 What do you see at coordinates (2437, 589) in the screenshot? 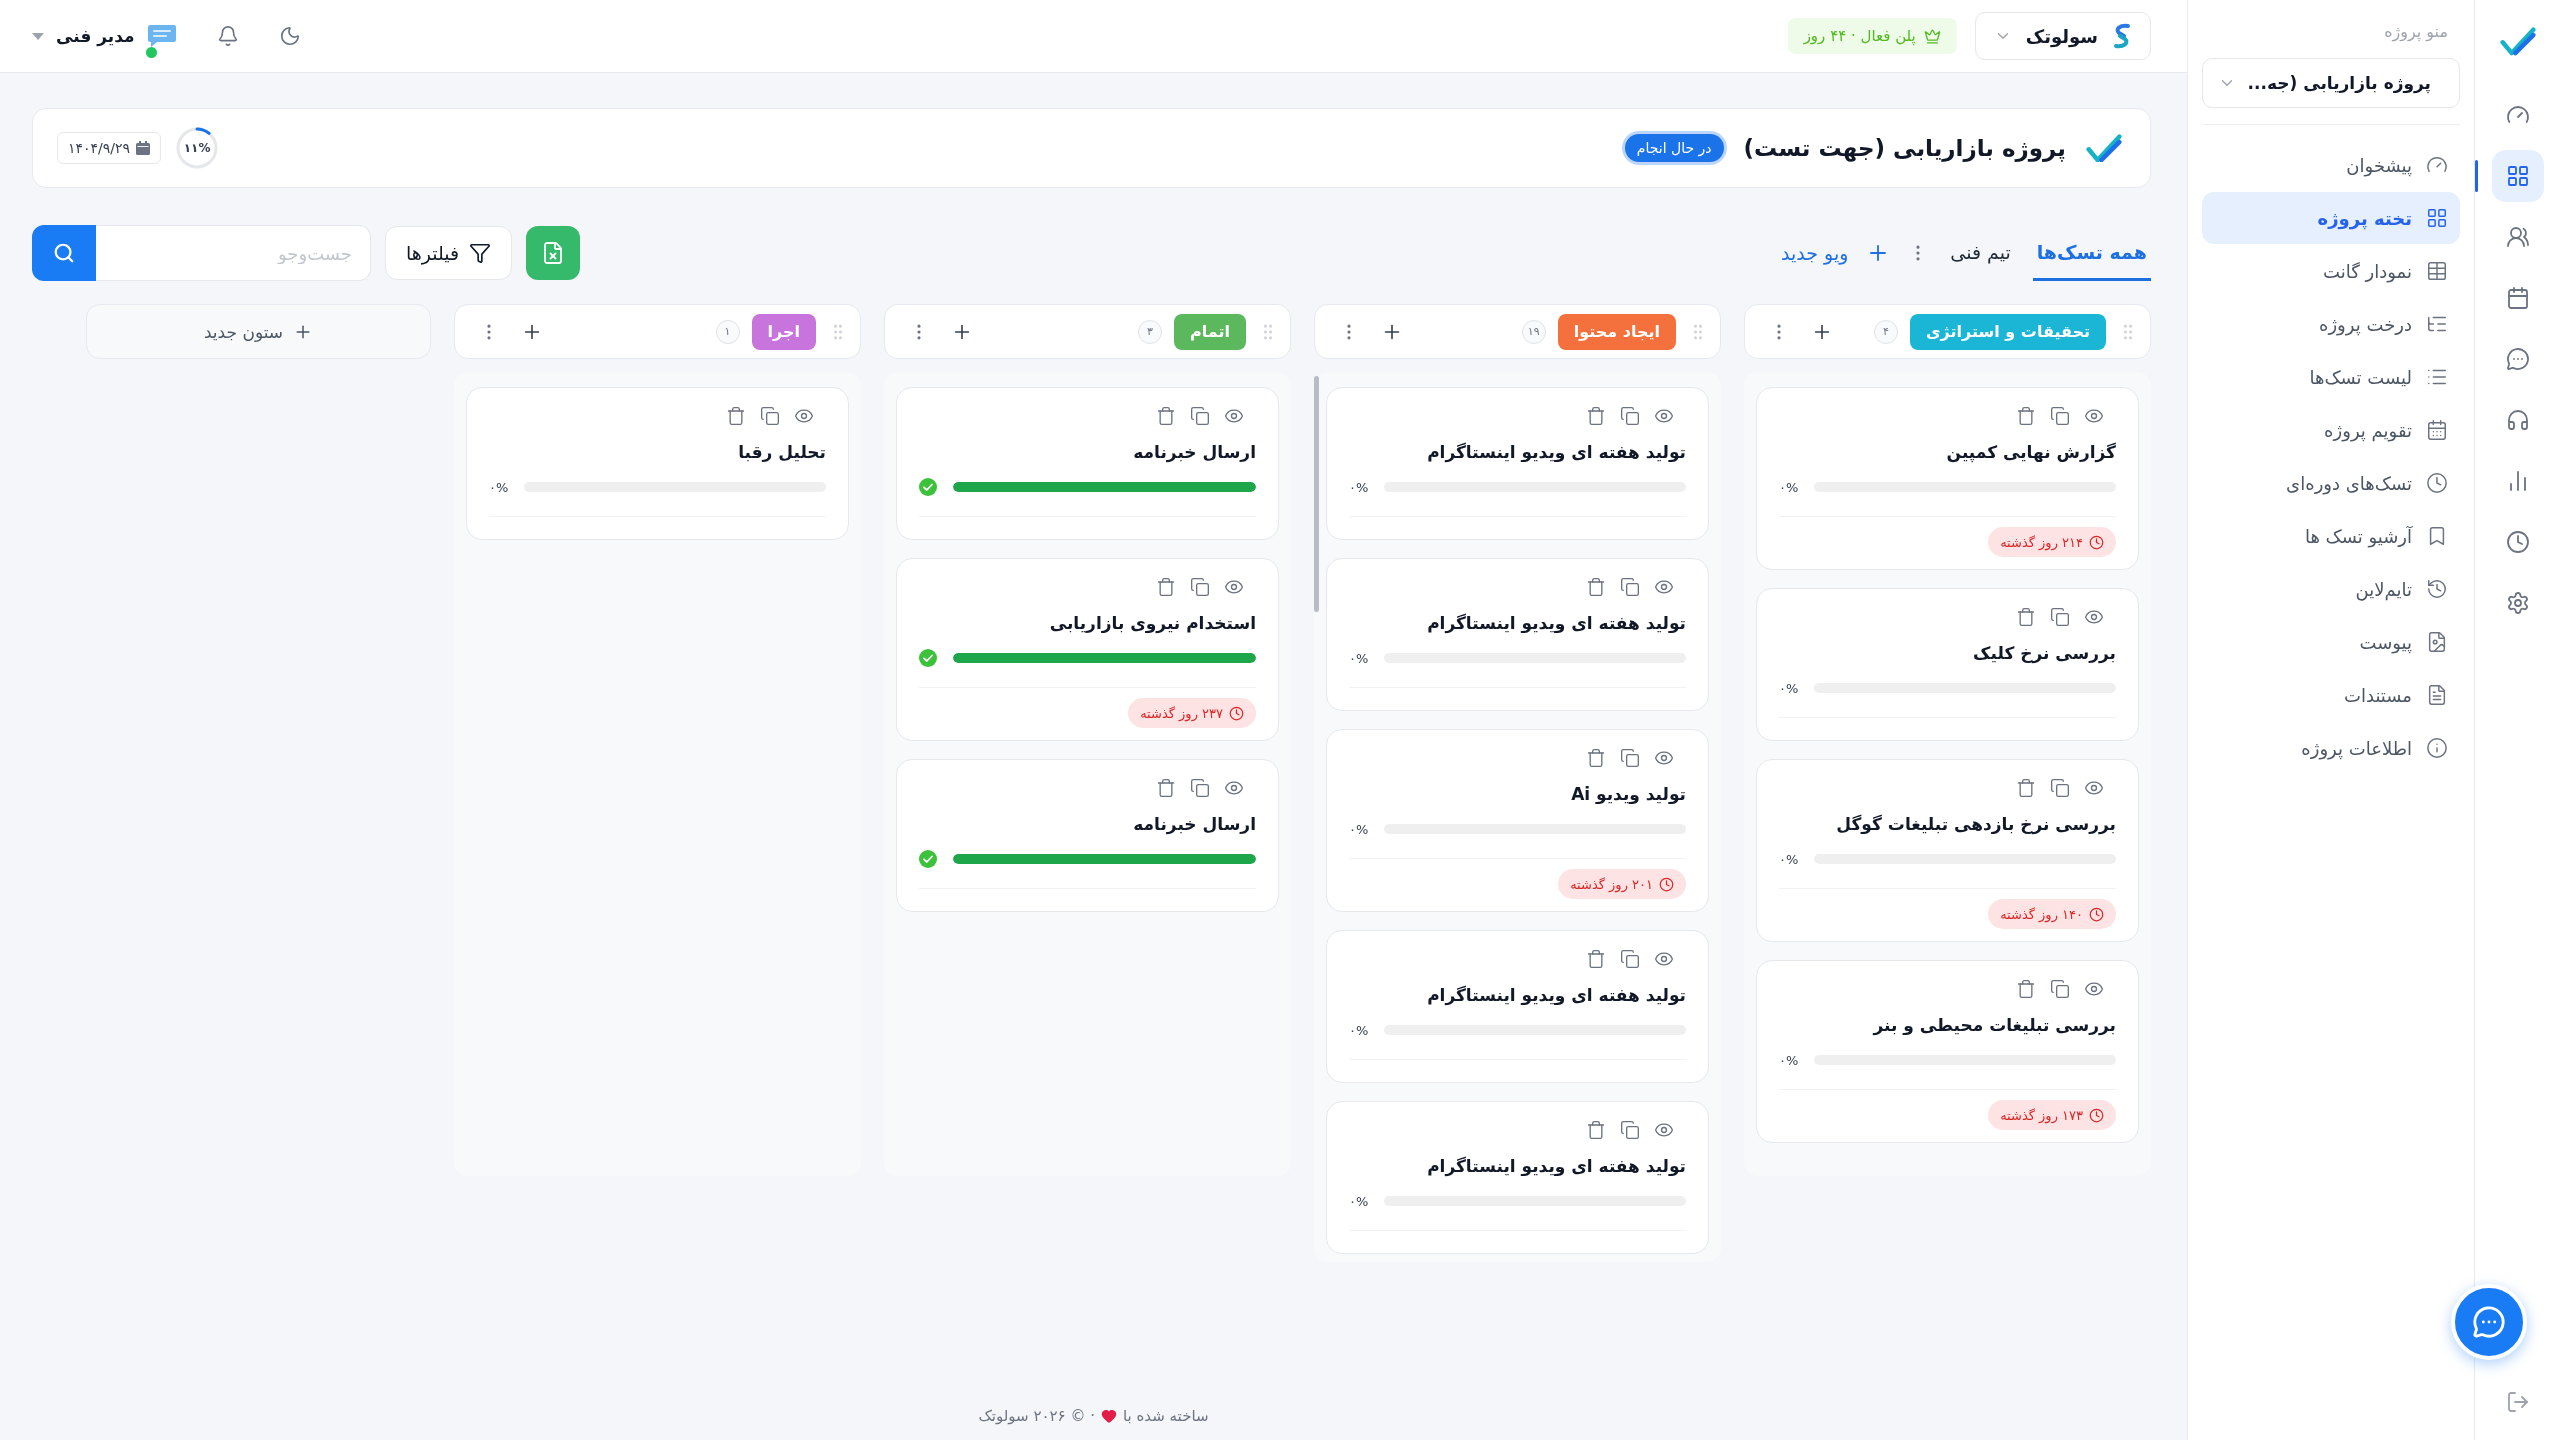
I see `history-icon` at bounding box center [2437, 589].